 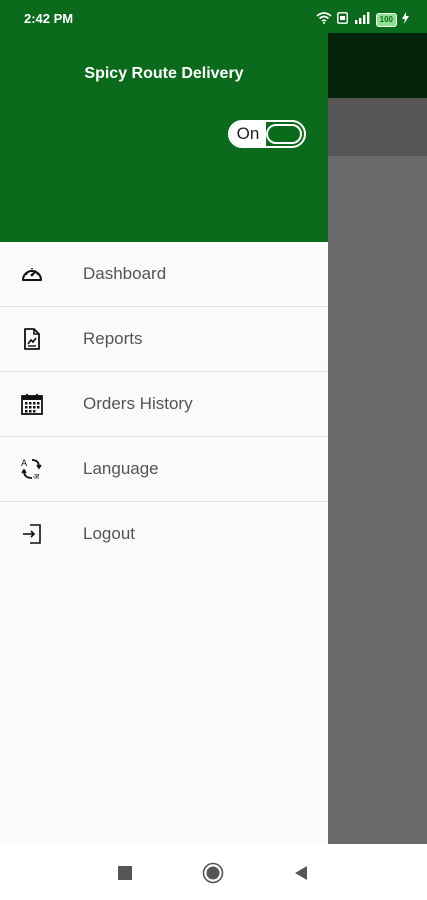 What do you see at coordinates (377, 65) in the screenshot?
I see `background-app-toolbar` at bounding box center [377, 65].